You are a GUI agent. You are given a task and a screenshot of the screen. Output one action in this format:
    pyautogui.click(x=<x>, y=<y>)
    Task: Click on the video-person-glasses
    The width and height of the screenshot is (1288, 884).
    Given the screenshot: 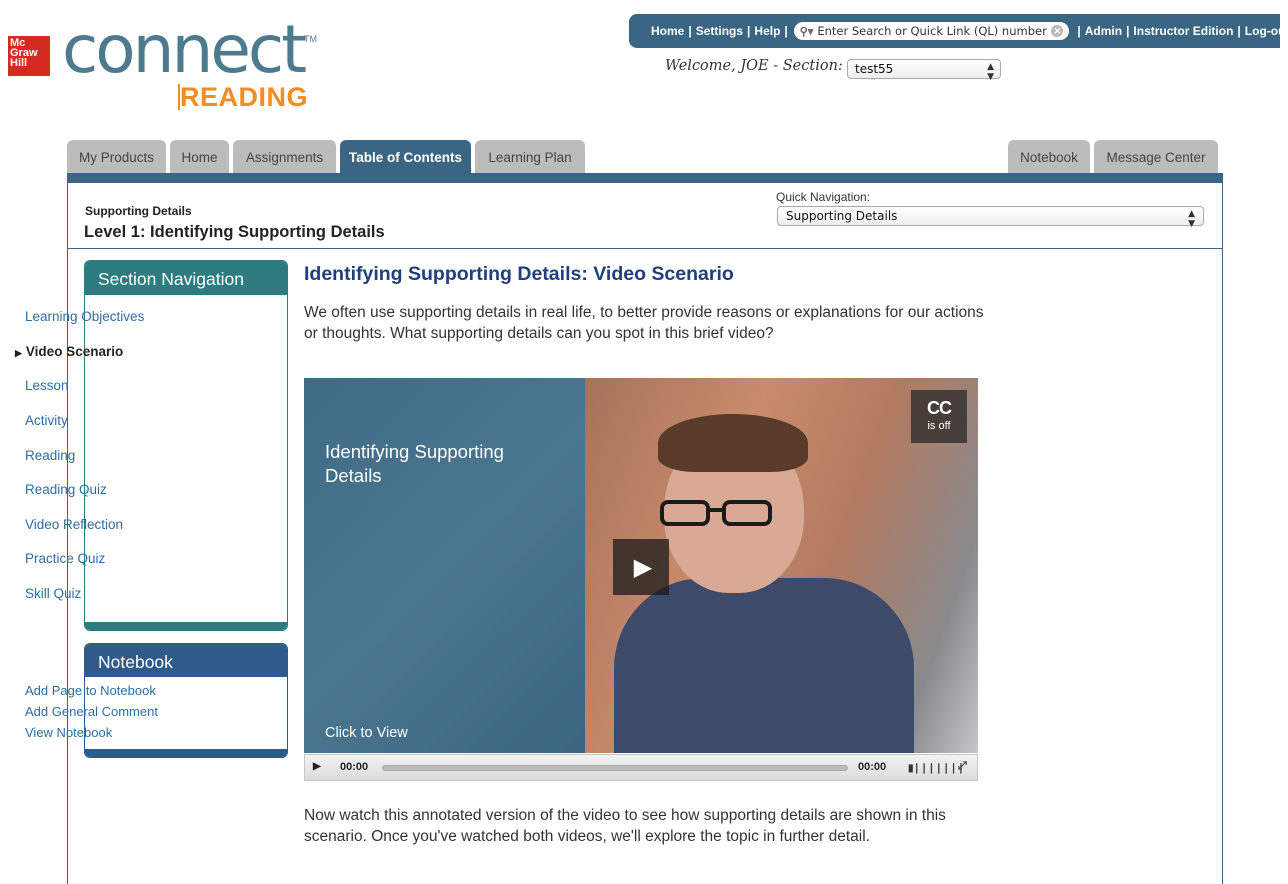 What is the action you would take?
    pyautogui.click(x=716, y=513)
    